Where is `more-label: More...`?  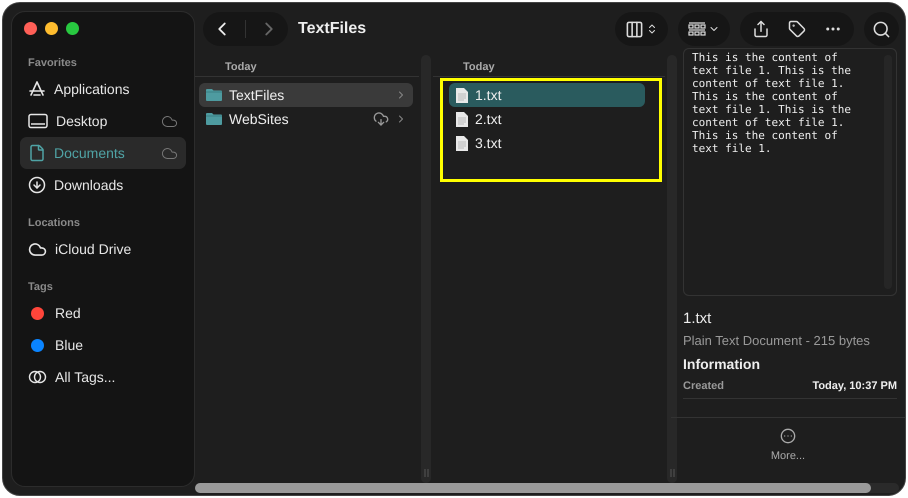
more-label: More... is located at coordinates (788, 456).